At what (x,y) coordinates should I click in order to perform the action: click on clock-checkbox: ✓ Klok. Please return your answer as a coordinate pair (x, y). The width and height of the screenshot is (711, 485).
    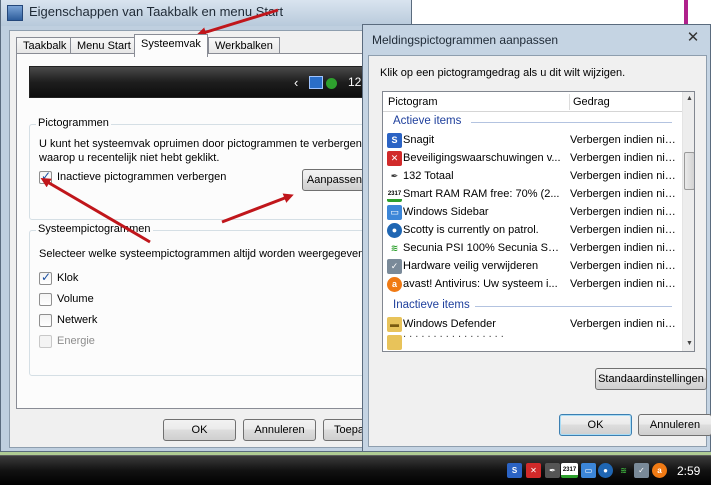
    Looking at the image, I should click on (99, 278).